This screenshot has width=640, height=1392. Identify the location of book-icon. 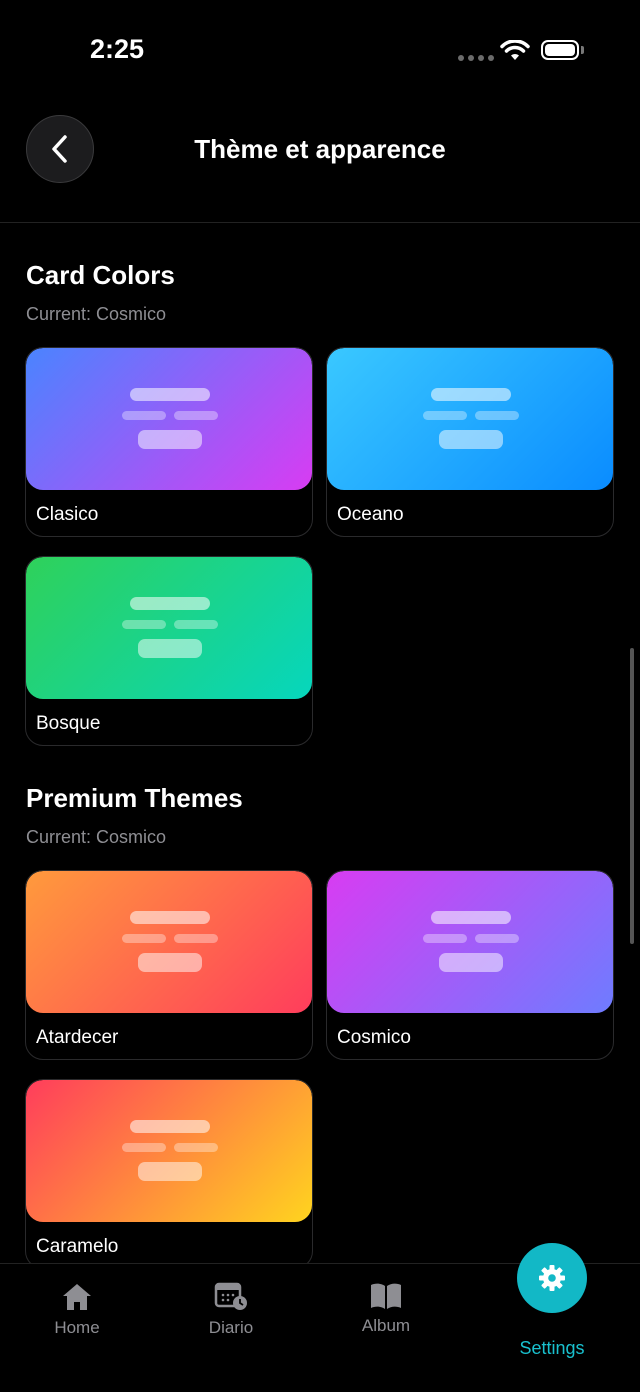
(386, 1296).